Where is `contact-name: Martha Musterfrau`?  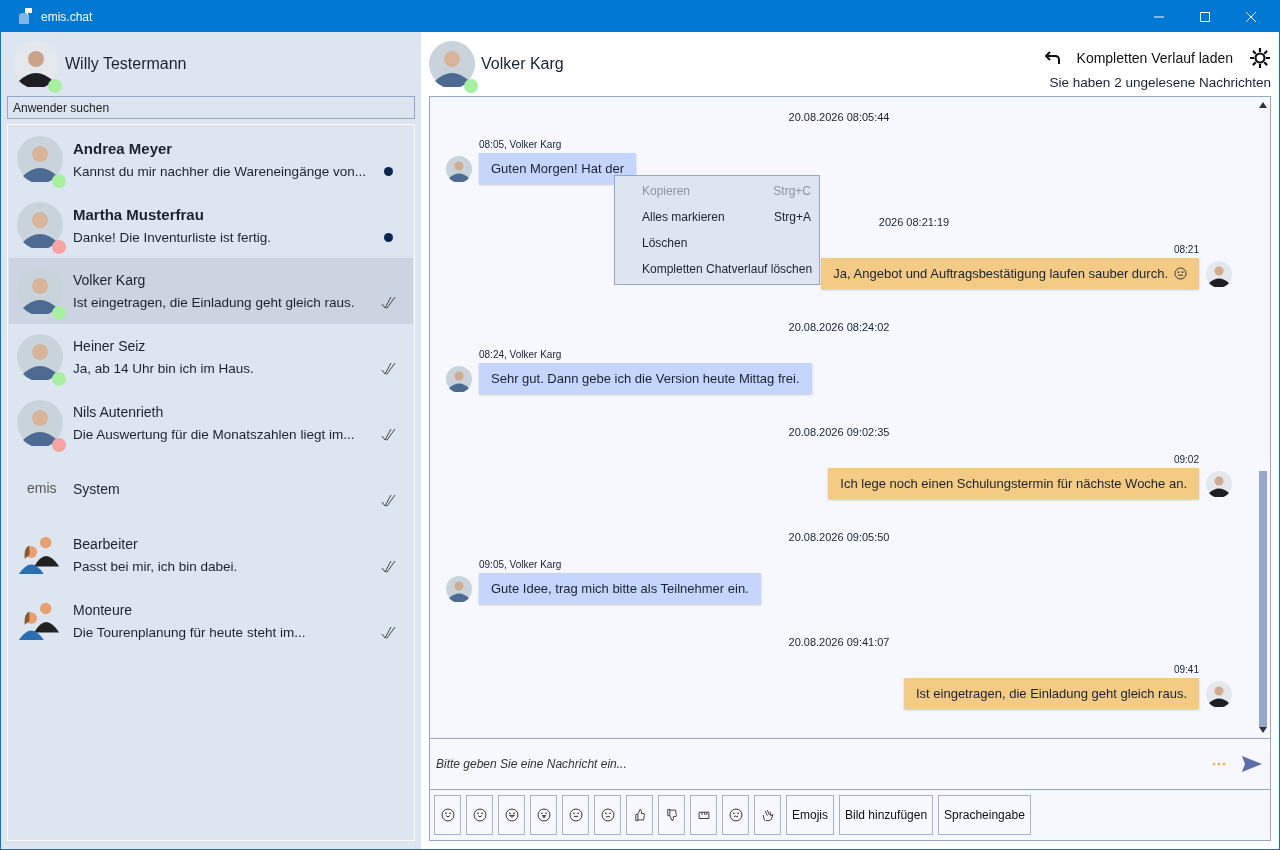 contact-name: Martha Musterfrau is located at coordinates (139, 214).